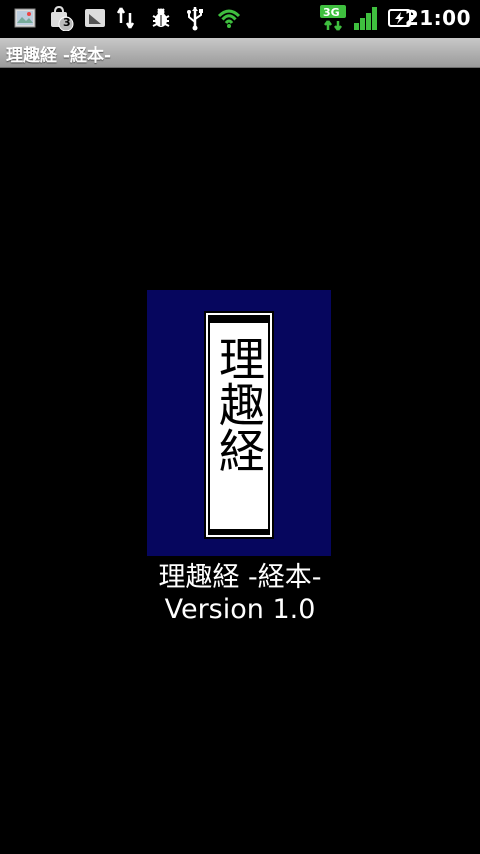  What do you see at coordinates (126, 18) in the screenshot?
I see `usb-icon` at bounding box center [126, 18].